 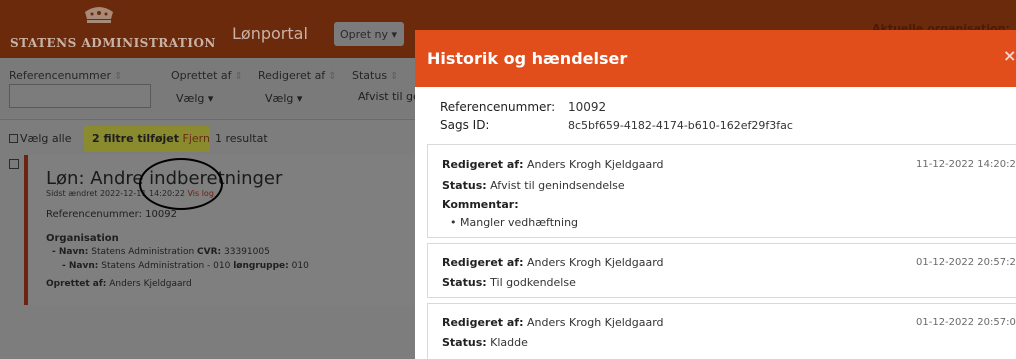 What do you see at coordinates (194, 98) in the screenshot?
I see `oprettet-af-select: Vælg ▾` at bounding box center [194, 98].